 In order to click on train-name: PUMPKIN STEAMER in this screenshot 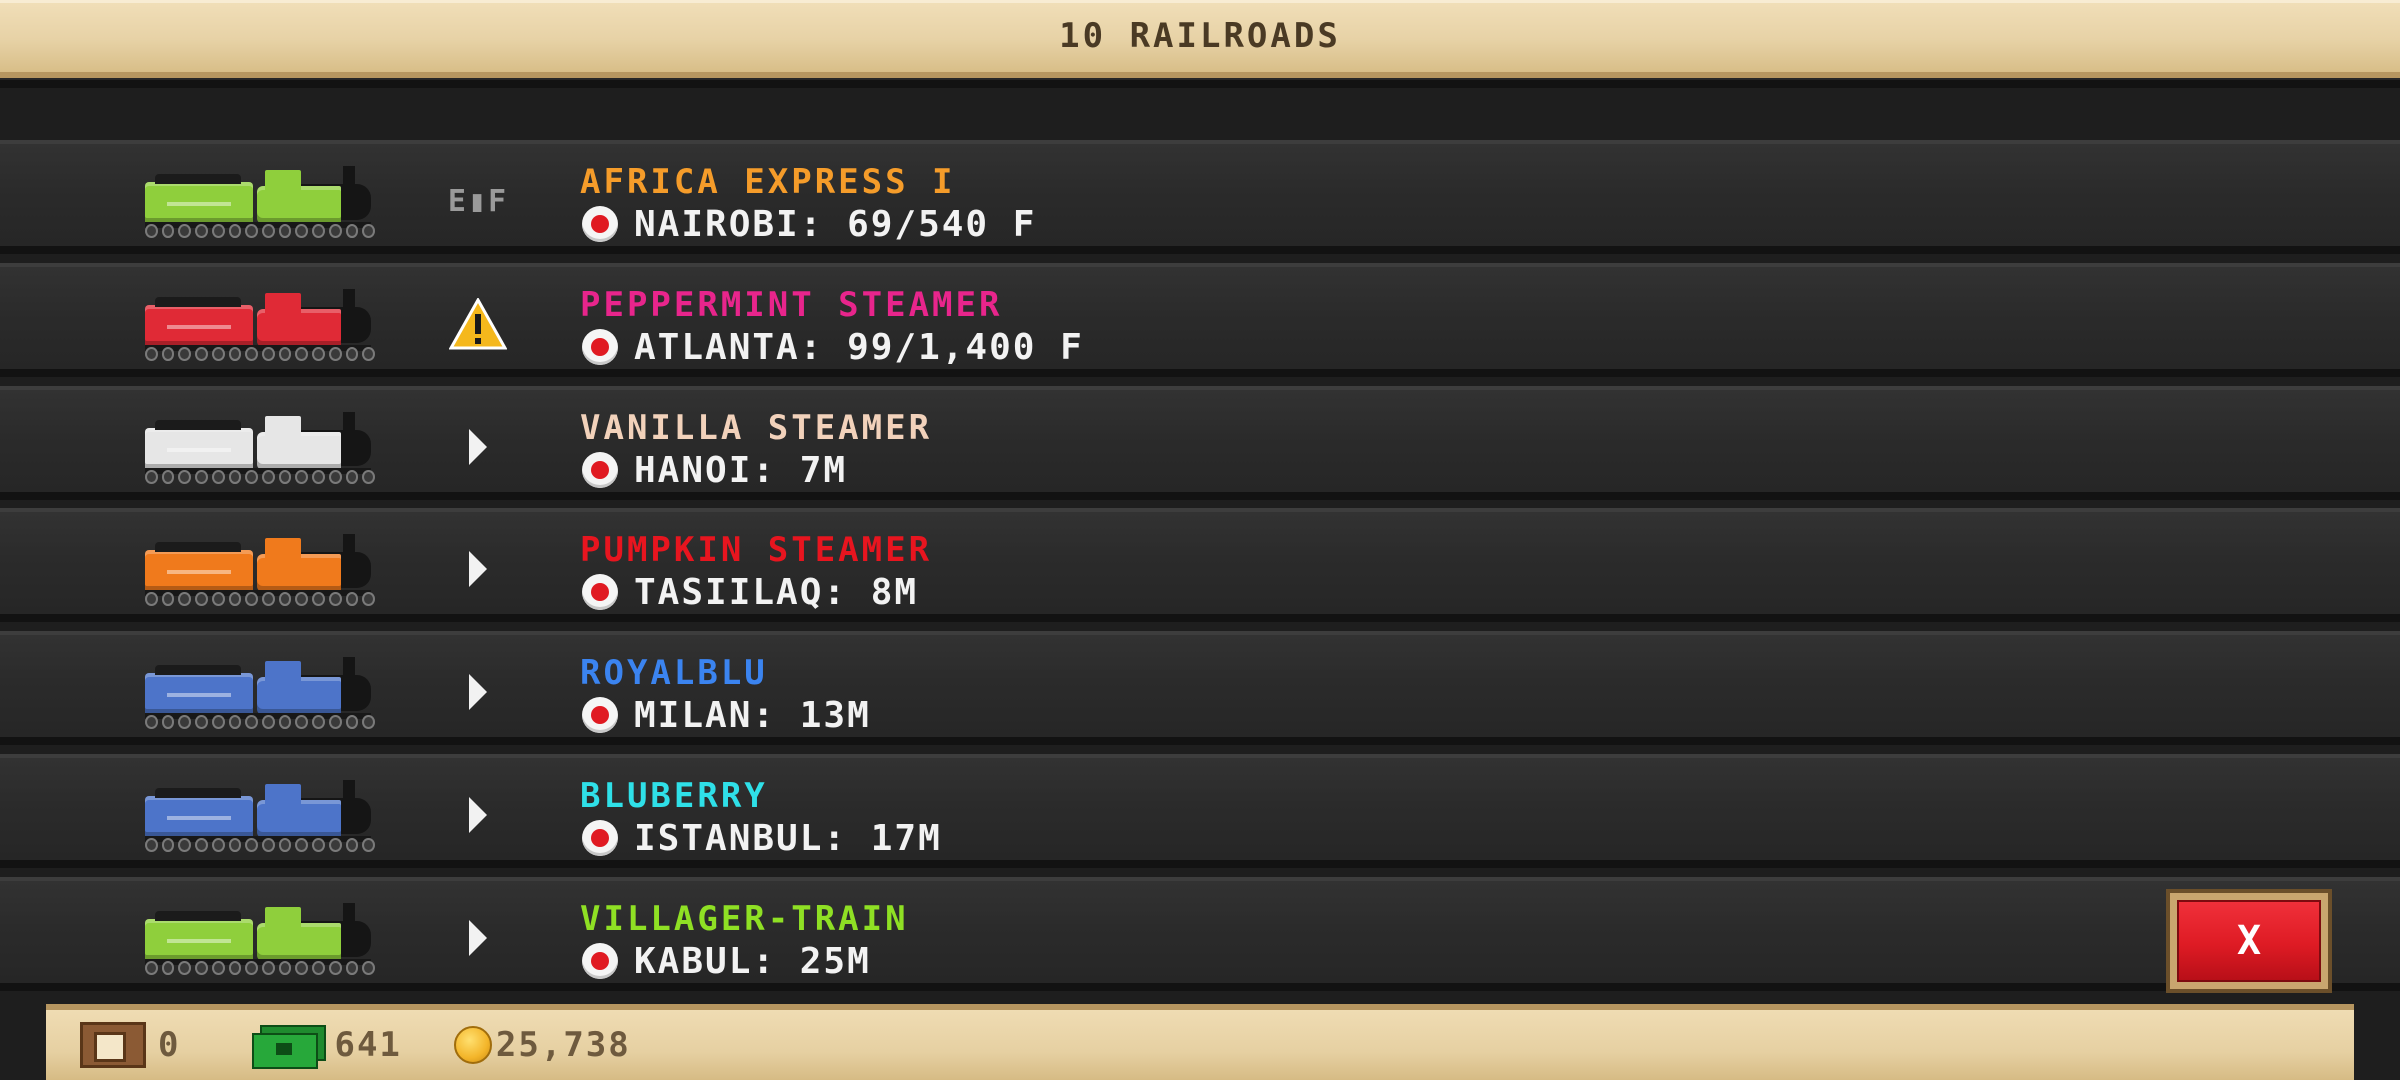, I will do `click(756, 550)`.